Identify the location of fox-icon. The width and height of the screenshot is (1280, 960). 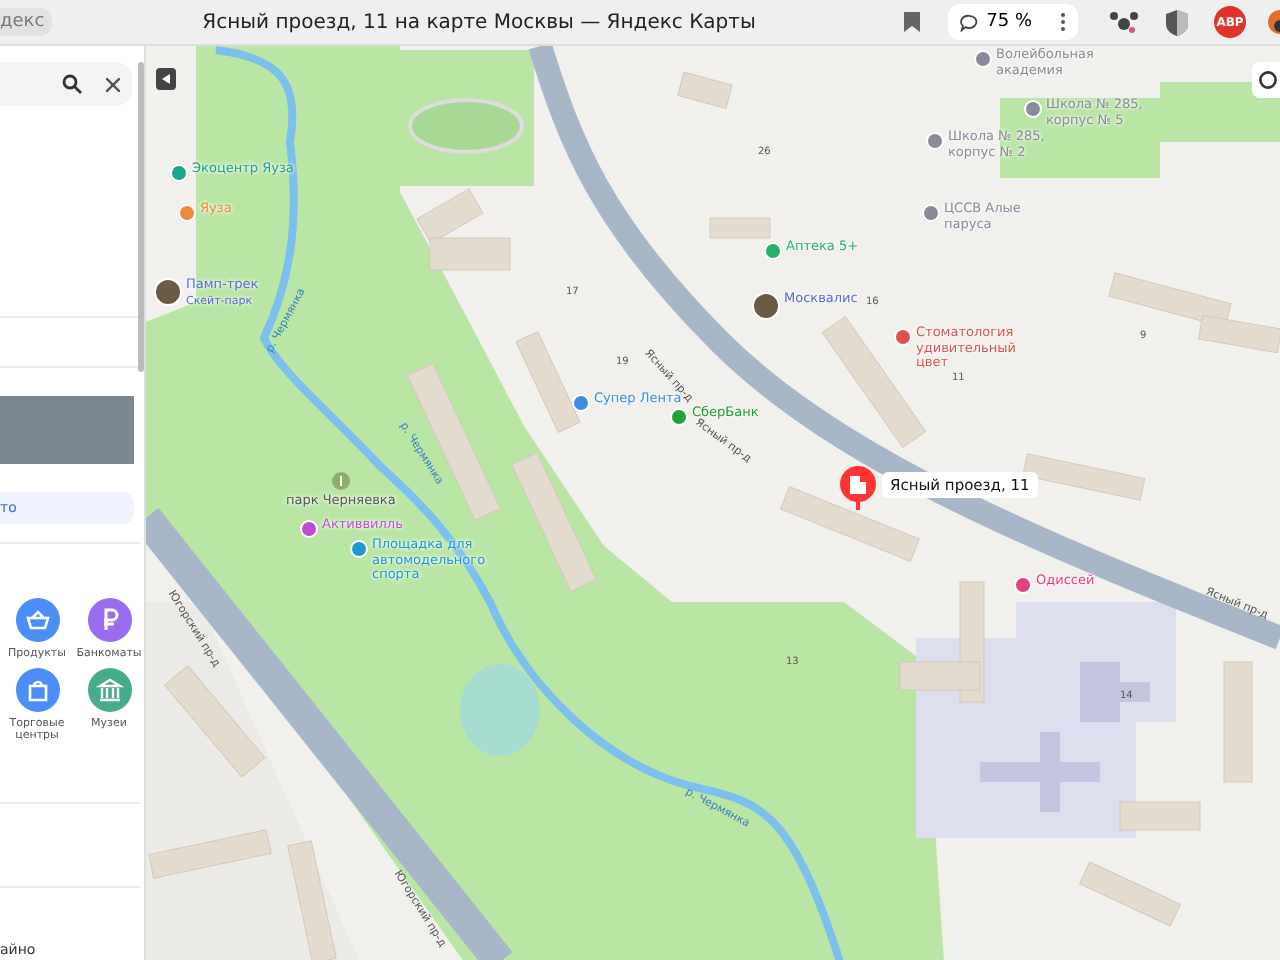
(1272, 22).